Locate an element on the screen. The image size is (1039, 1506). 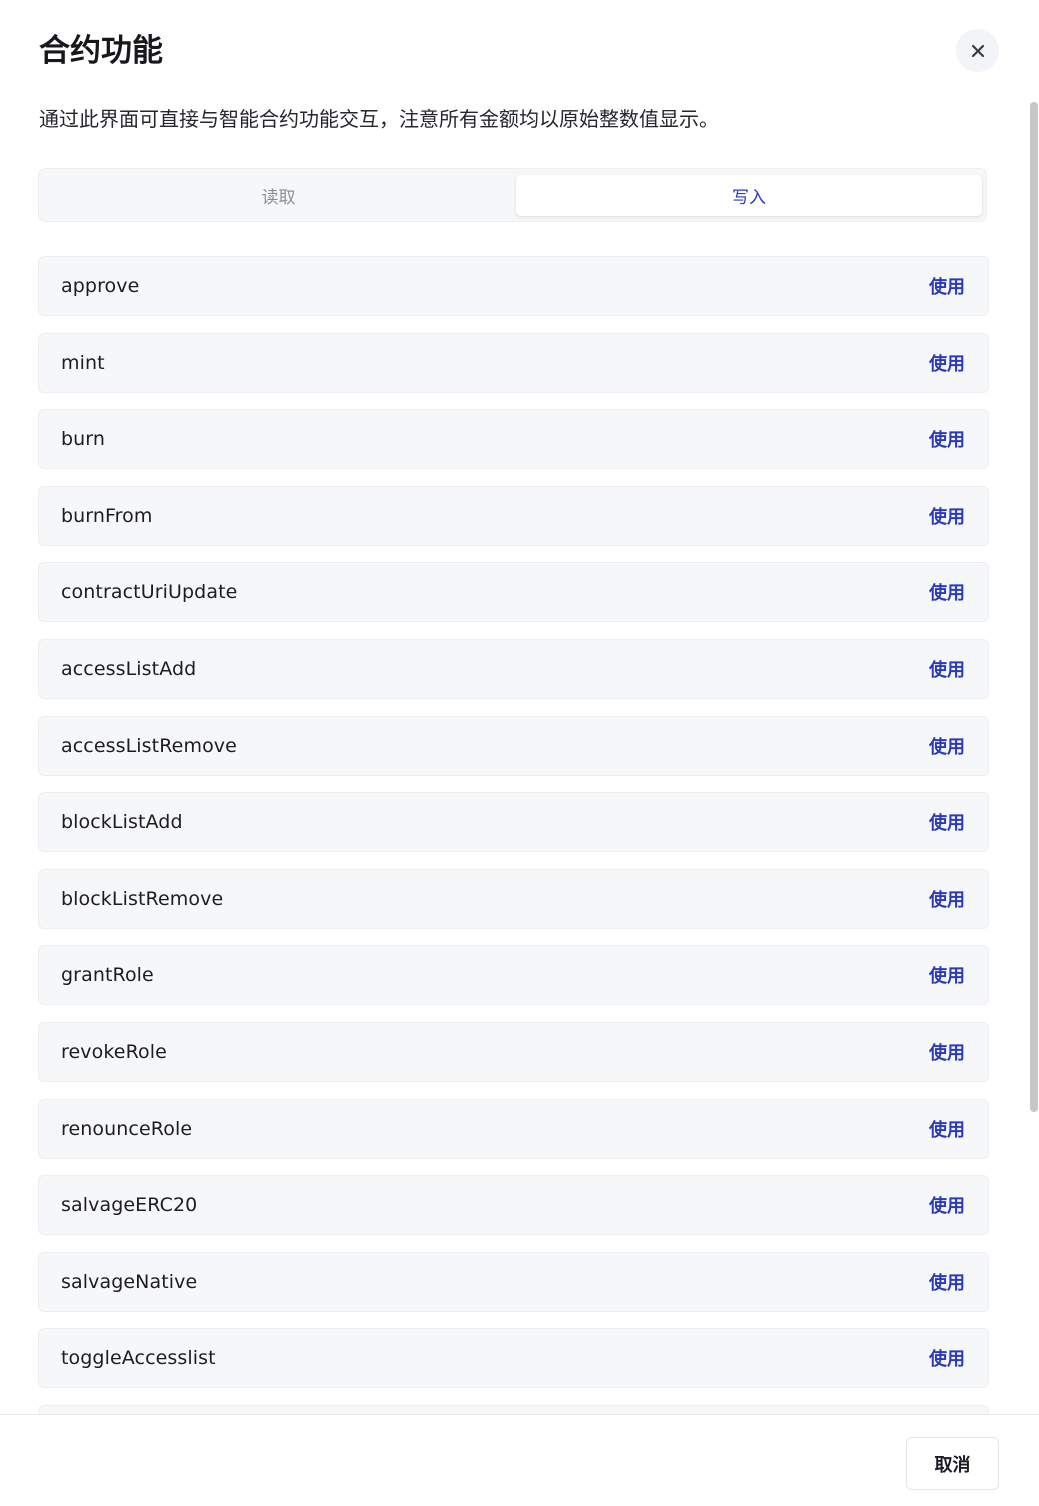
close-icon is located at coordinates (978, 51).